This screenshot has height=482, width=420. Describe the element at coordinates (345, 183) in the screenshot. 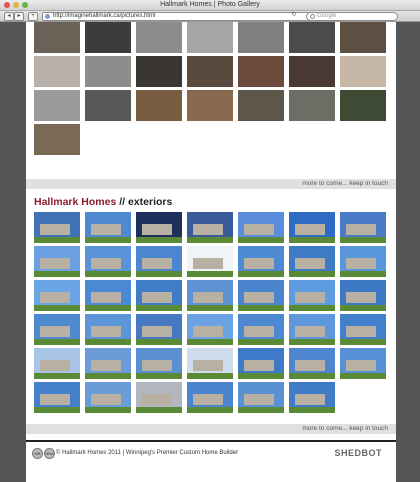

I see `interiors-more-text: more to come... keep in touch` at that location.